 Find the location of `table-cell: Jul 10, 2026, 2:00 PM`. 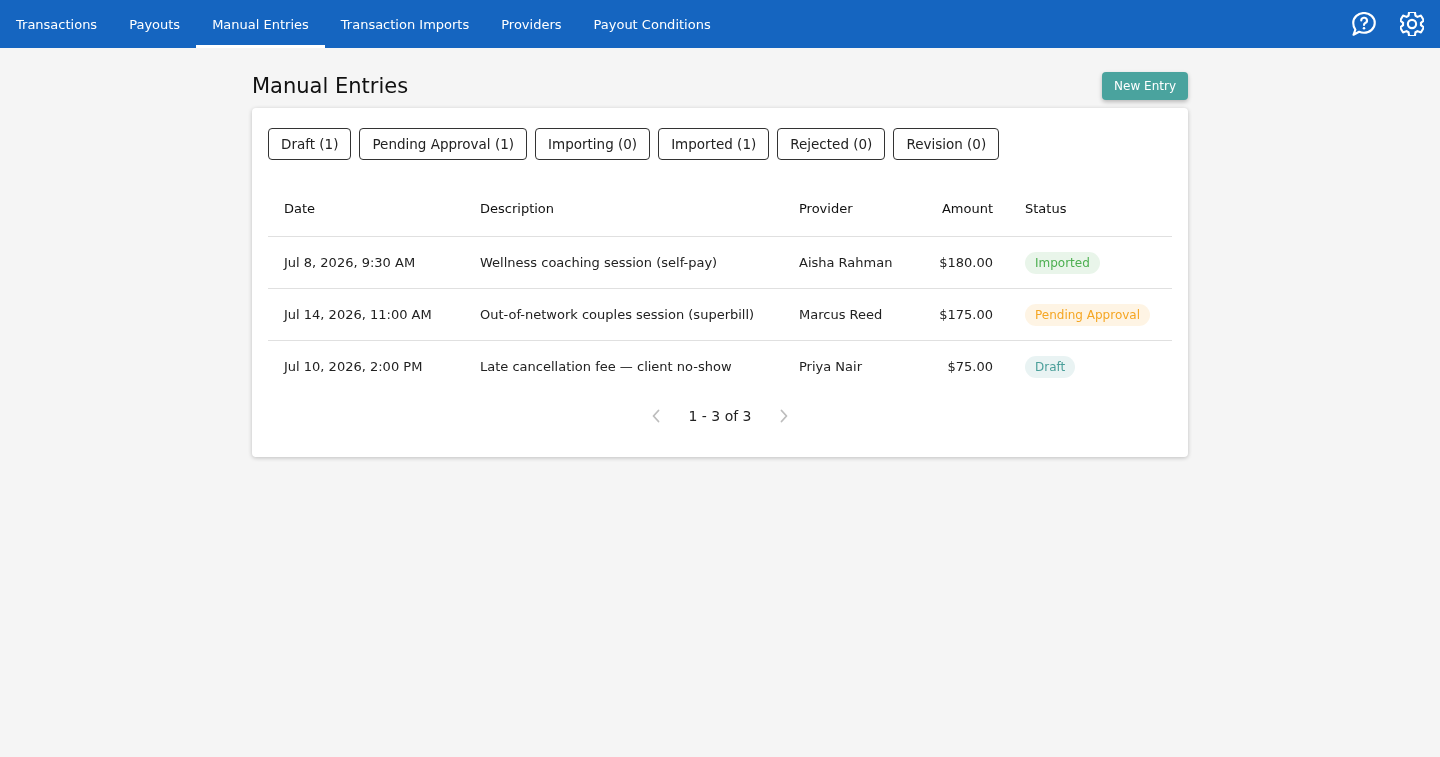

table-cell: Jul 10, 2026, 2:00 PM is located at coordinates (366, 366).